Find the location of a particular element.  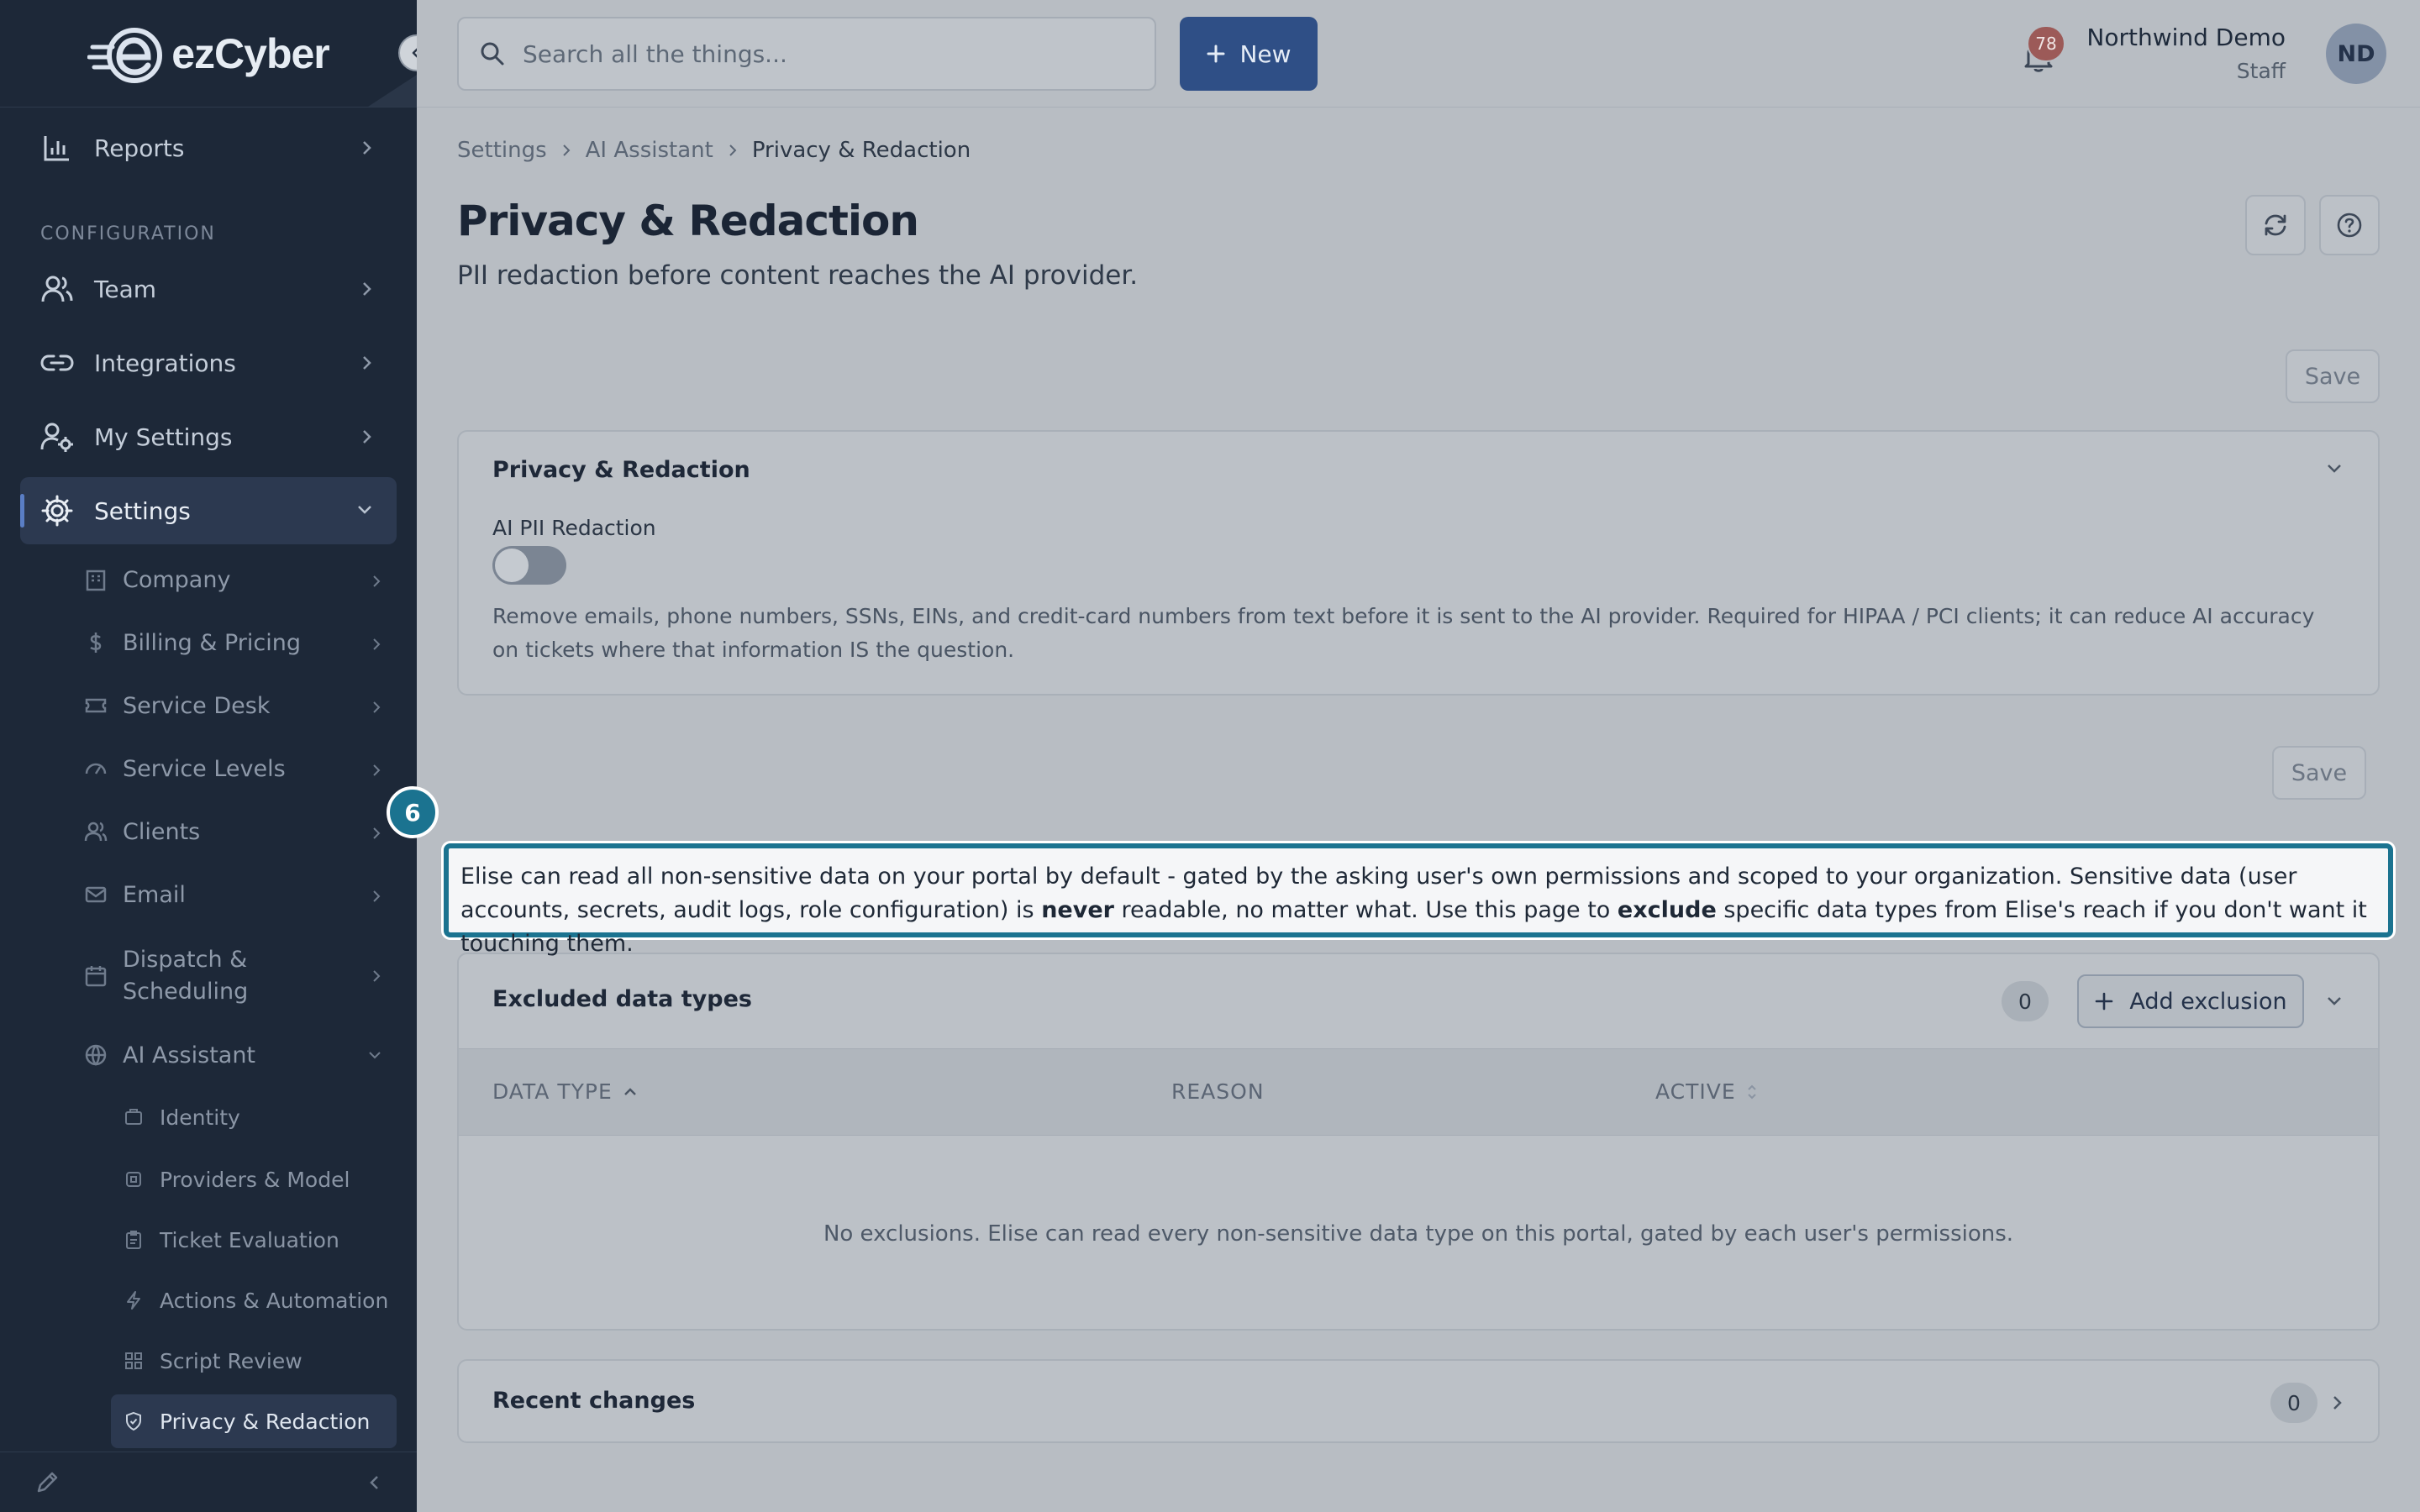

page-title: Privacy & Redaction is located at coordinates (688, 221).